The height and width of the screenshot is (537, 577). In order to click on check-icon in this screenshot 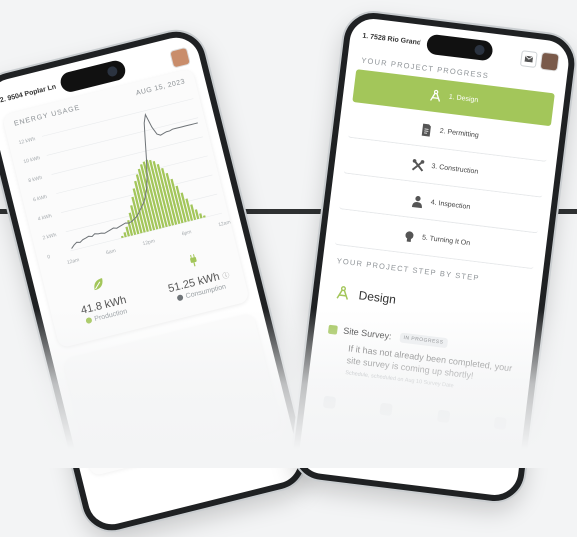, I will do `click(332, 329)`.